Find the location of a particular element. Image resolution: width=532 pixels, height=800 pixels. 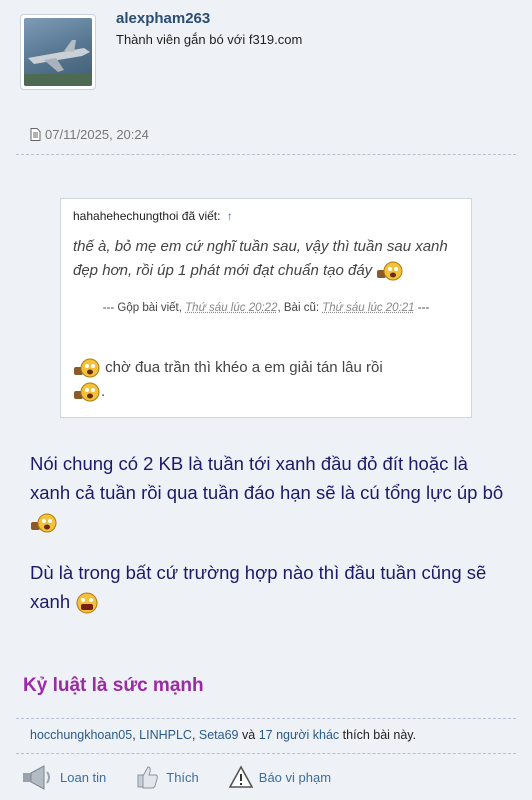

merge-old-label: Bài cũ: is located at coordinates (301, 308).